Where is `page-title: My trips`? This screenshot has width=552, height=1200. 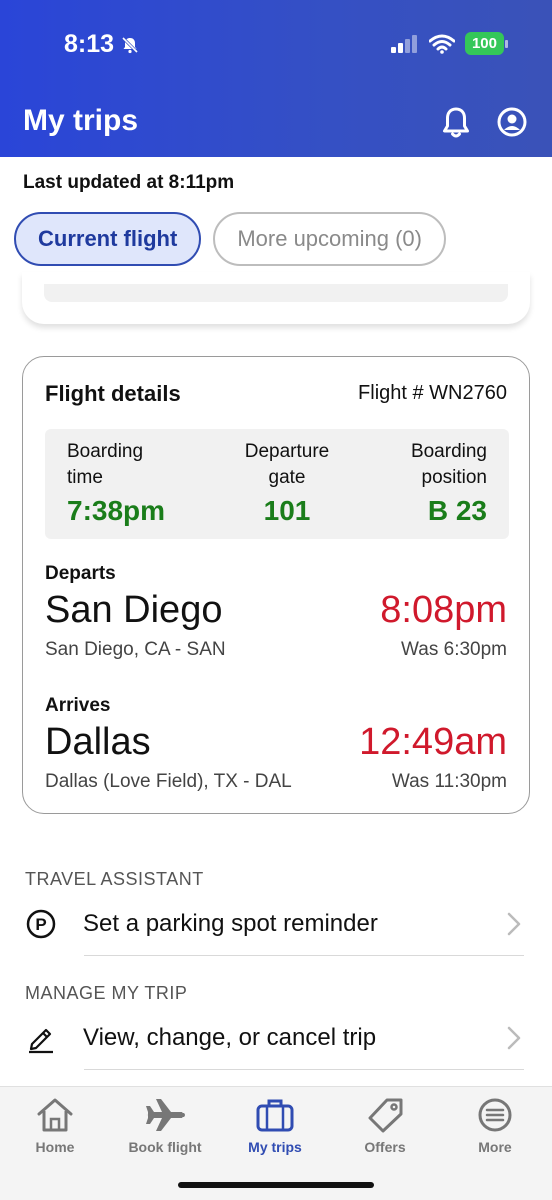
page-title: My trips is located at coordinates (81, 120).